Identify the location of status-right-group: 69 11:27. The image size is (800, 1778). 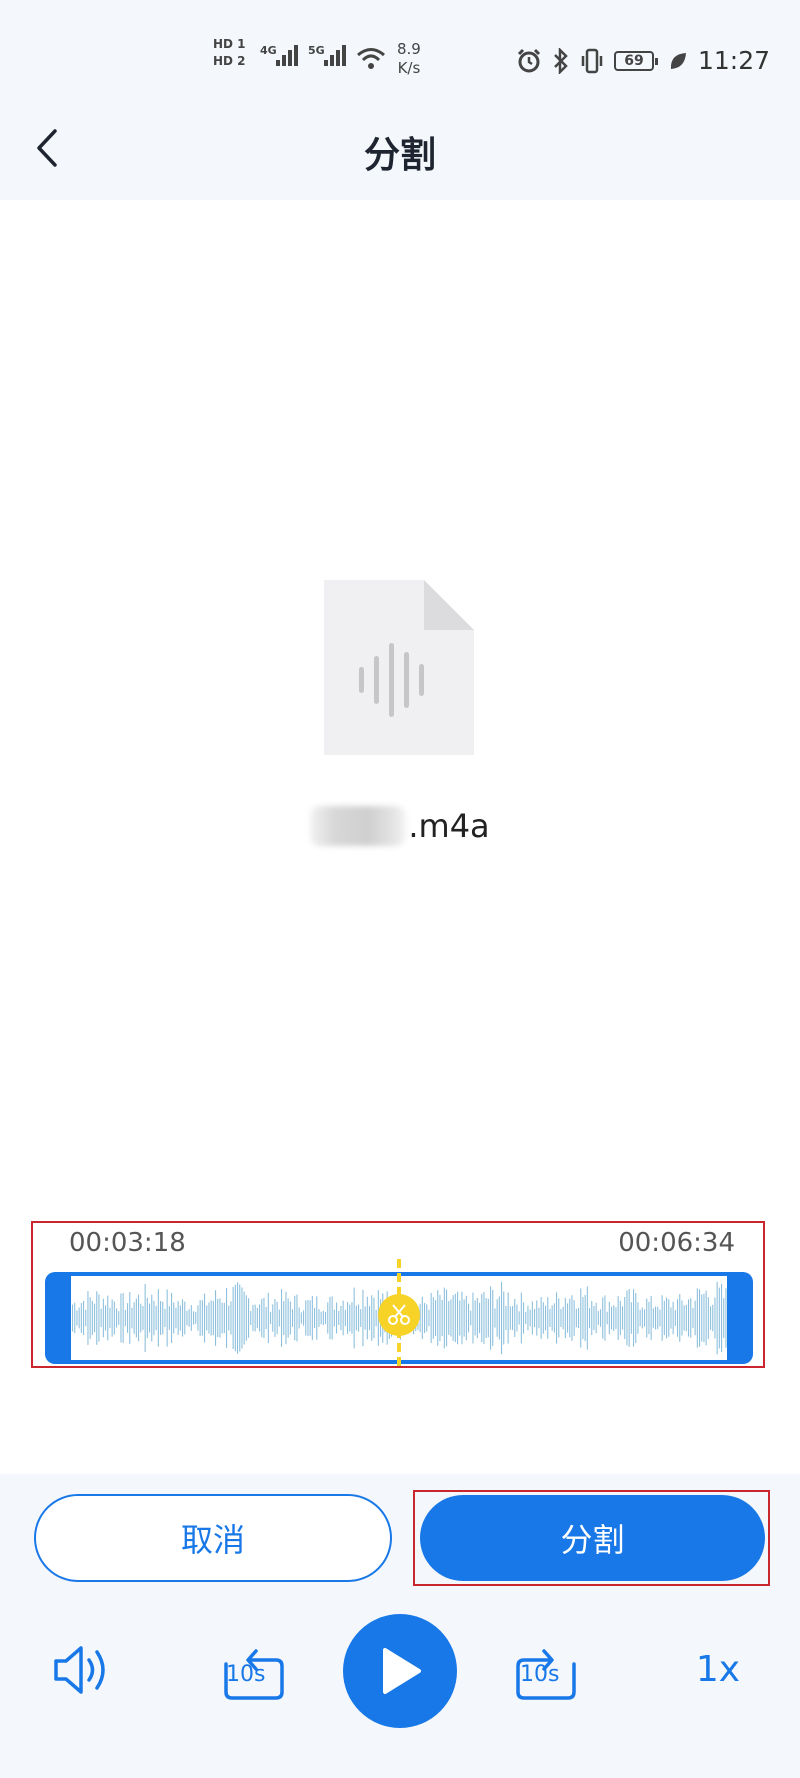
(643, 60).